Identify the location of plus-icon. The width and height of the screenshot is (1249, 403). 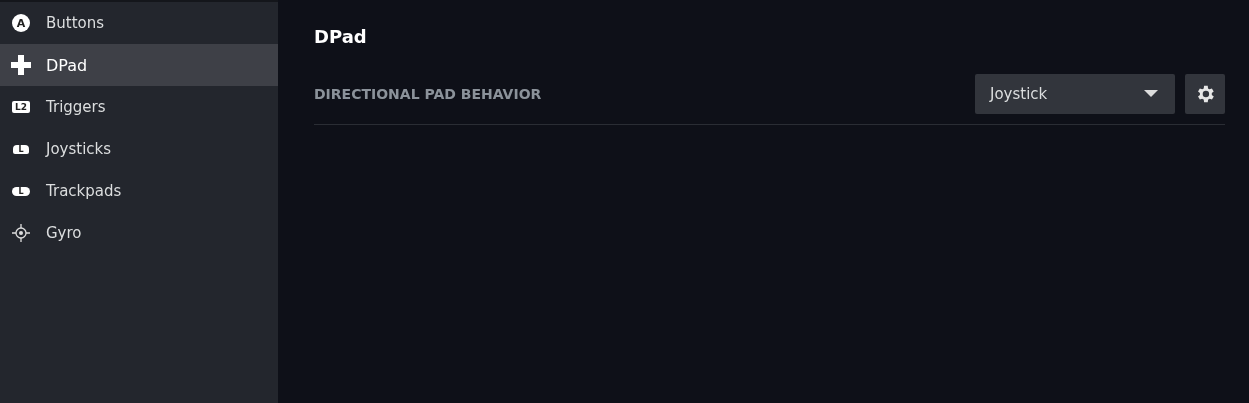
(21, 65).